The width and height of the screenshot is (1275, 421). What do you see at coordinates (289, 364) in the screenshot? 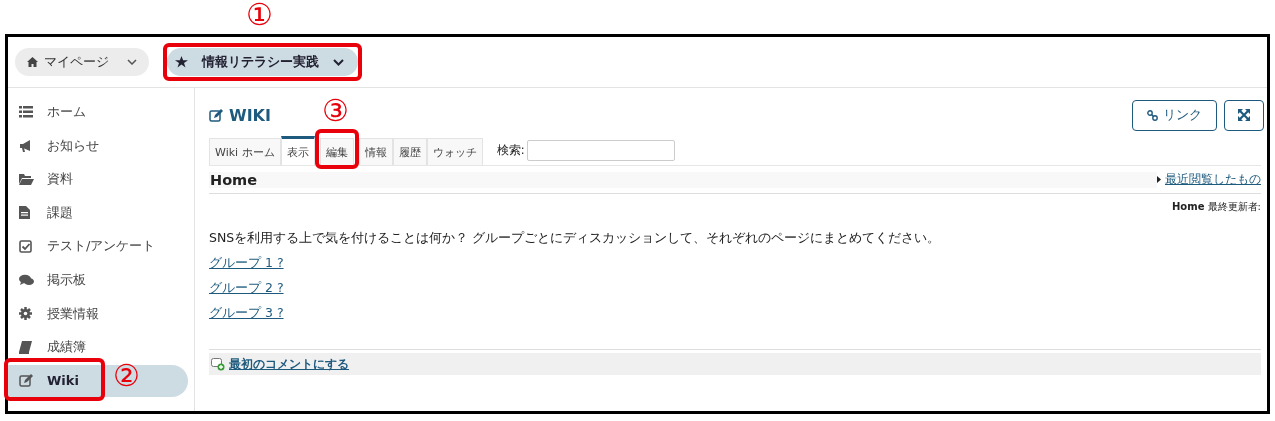
I see `comment-link: 最初のコメントにする` at bounding box center [289, 364].